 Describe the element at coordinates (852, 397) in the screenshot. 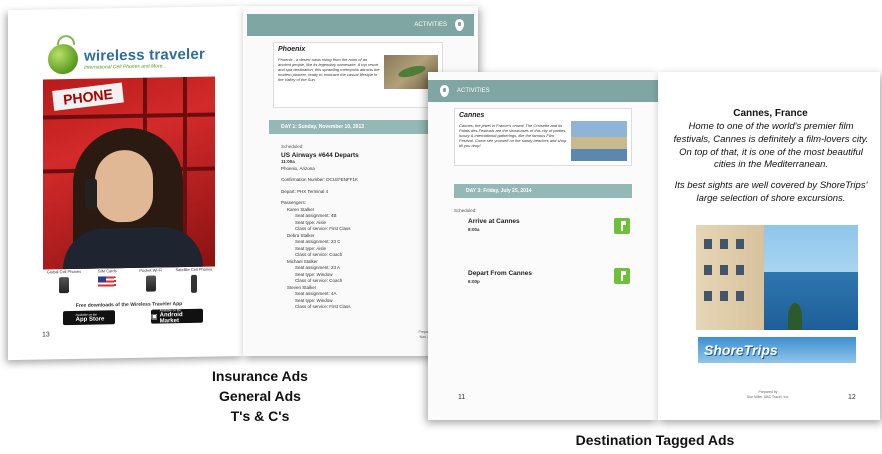

I see `page-number: 12` at that location.